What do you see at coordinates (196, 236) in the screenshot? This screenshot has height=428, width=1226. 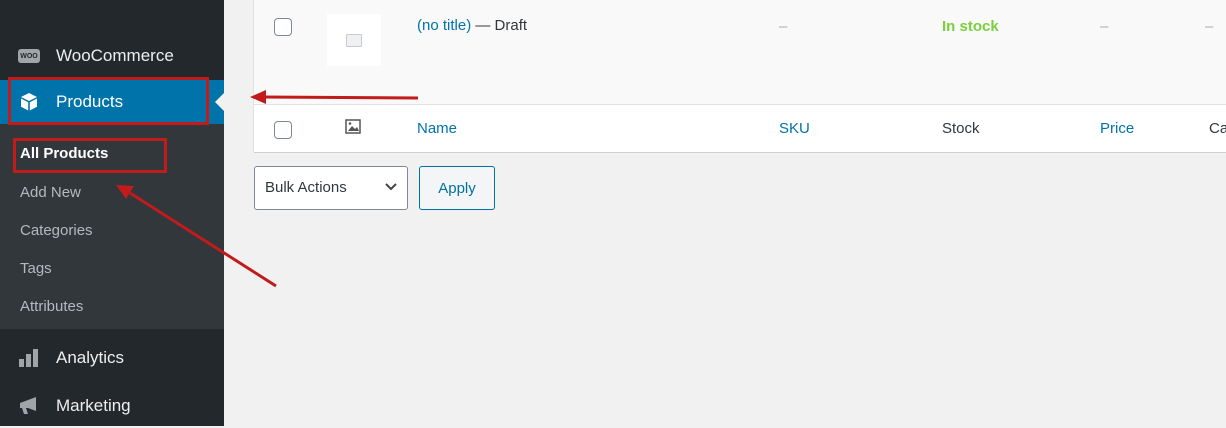 I see `annotation-arrow-all-products` at bounding box center [196, 236].